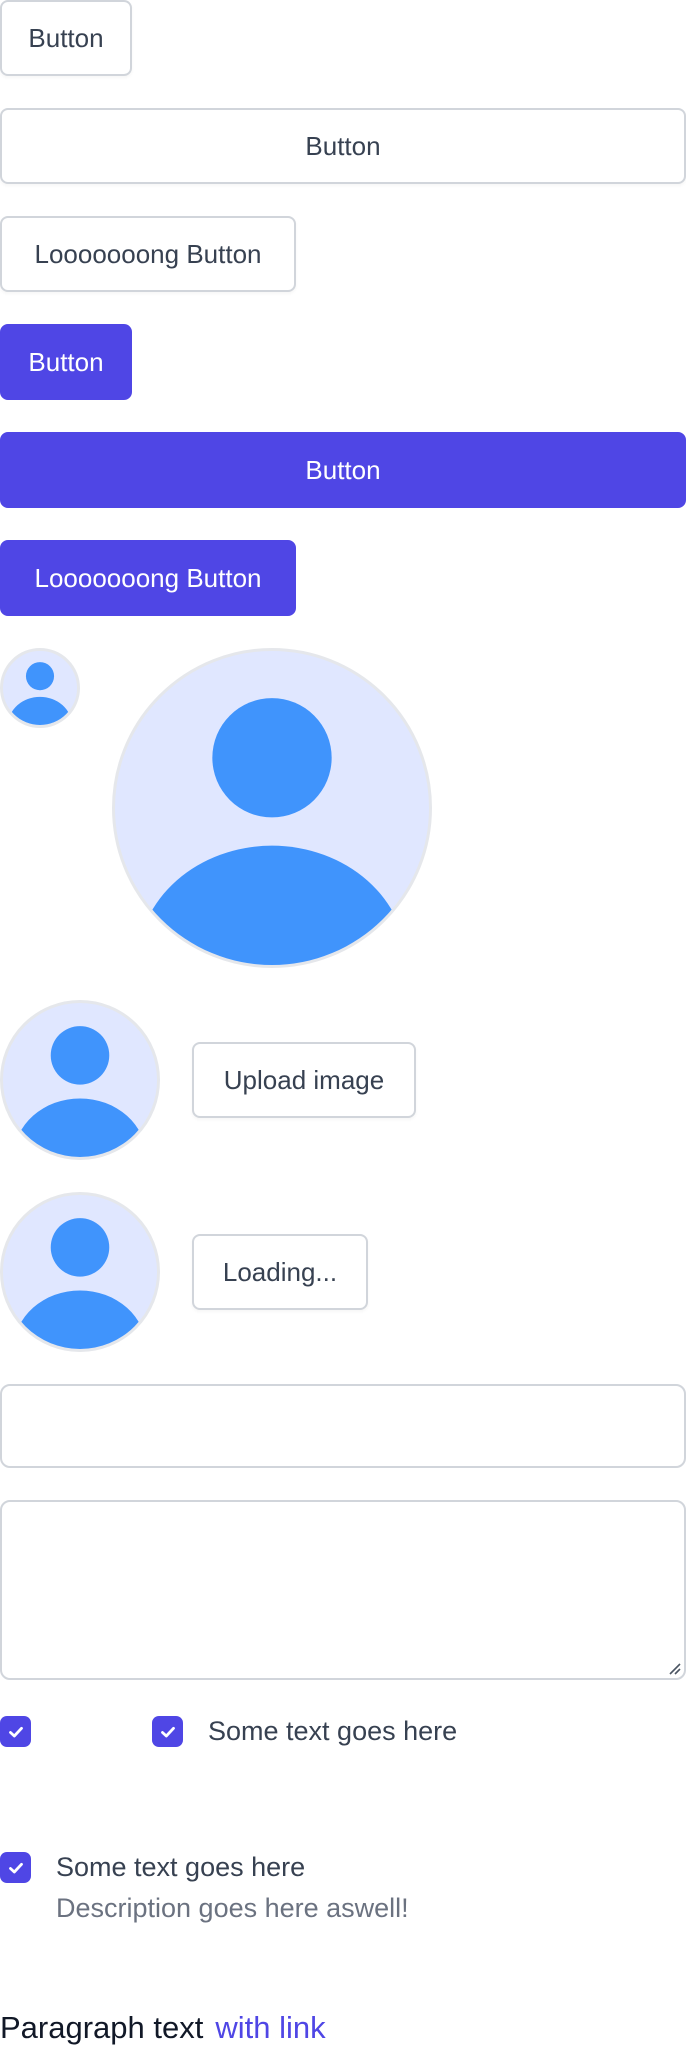  I want to click on paragraph-link: with link, so click(270, 2027).